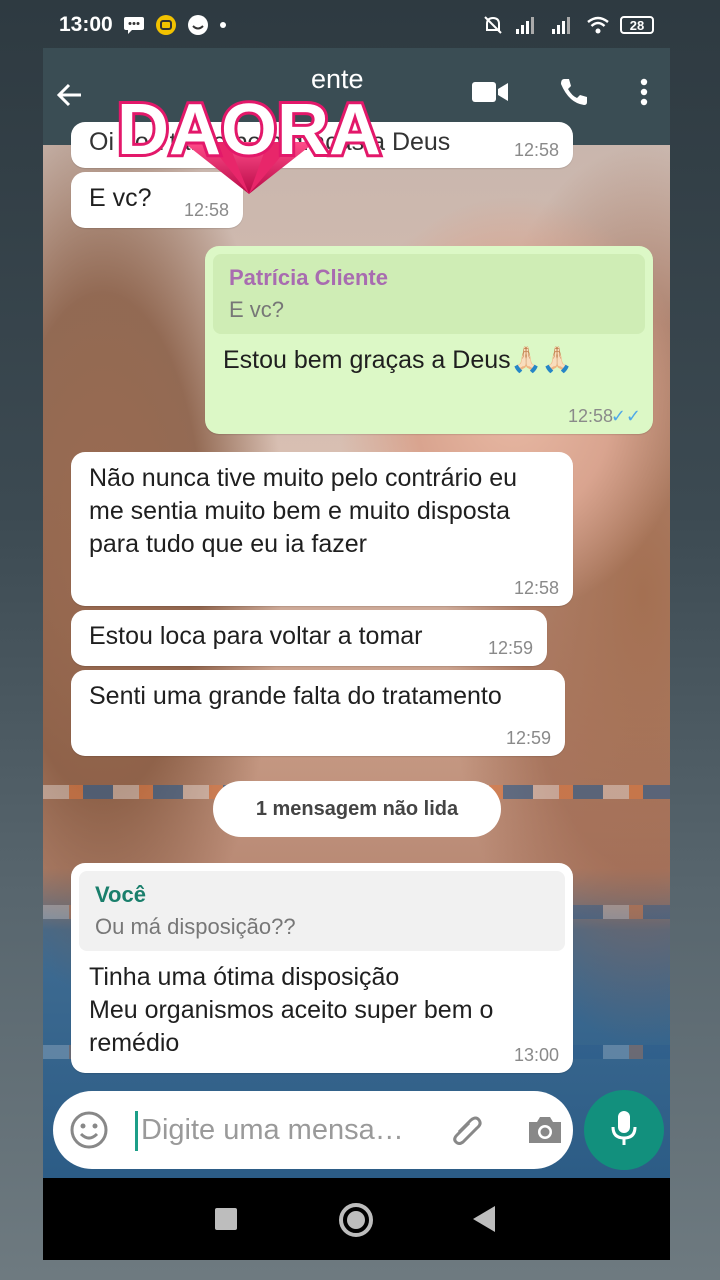 The width and height of the screenshot is (720, 1280). What do you see at coordinates (637, 25) in the screenshot?
I see `battery-indicator: 28` at bounding box center [637, 25].